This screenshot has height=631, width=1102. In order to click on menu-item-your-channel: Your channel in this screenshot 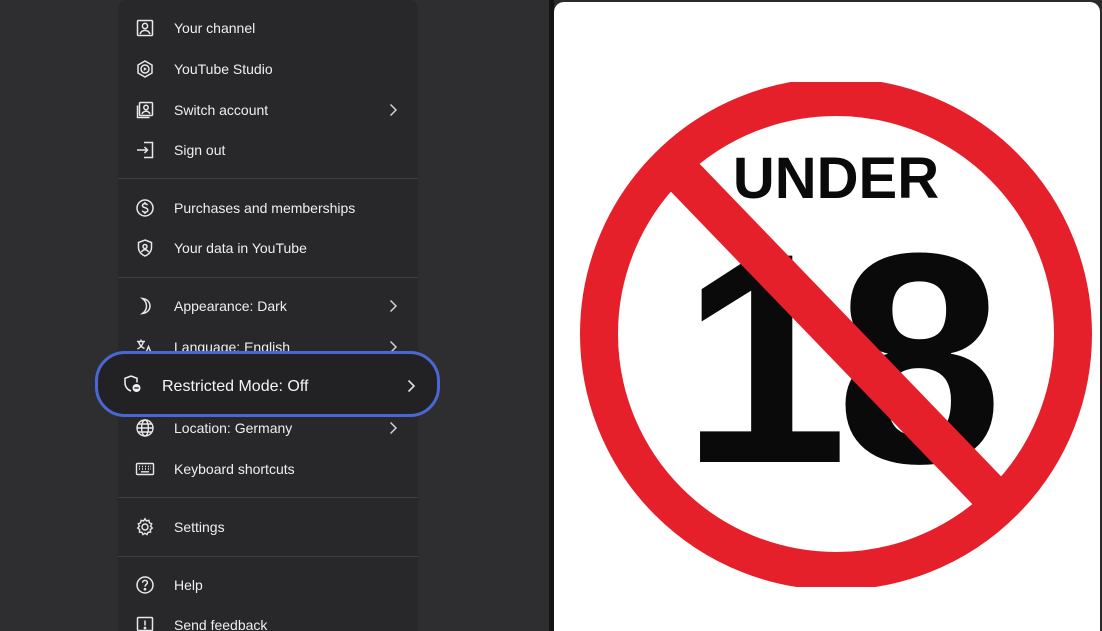, I will do `click(268, 28)`.